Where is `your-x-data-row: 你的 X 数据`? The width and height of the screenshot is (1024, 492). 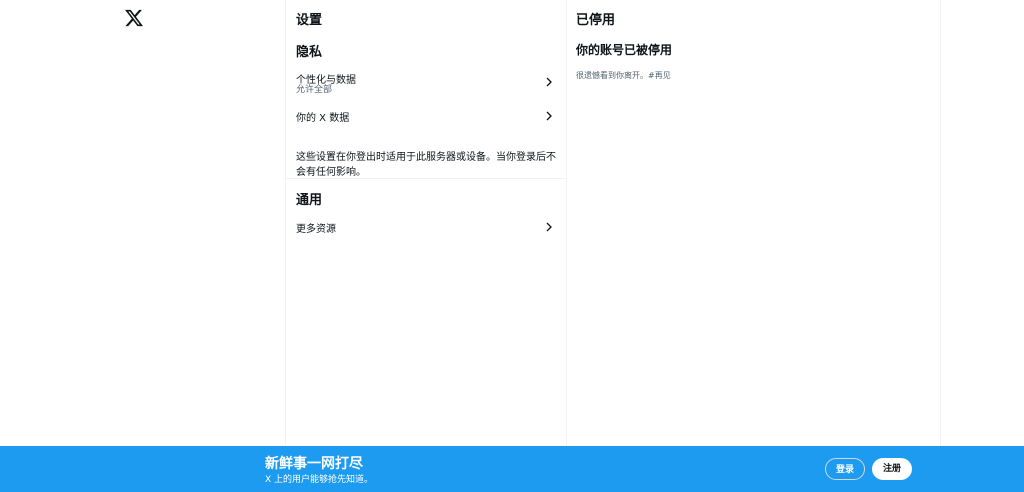
your-x-data-row: 你的 X 数据 is located at coordinates (426, 118).